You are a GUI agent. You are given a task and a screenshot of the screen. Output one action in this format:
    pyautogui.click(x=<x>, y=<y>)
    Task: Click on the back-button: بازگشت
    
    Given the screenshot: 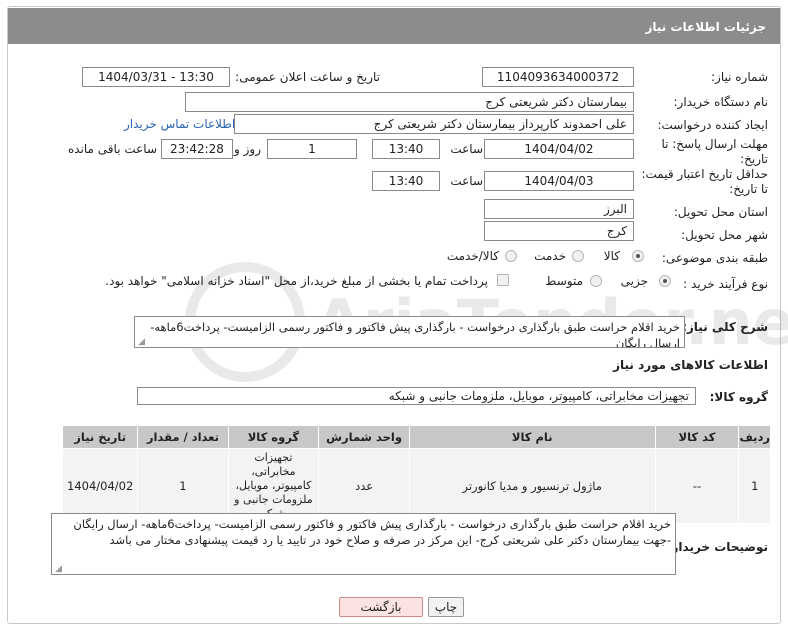 What is the action you would take?
    pyautogui.click(x=381, y=607)
    